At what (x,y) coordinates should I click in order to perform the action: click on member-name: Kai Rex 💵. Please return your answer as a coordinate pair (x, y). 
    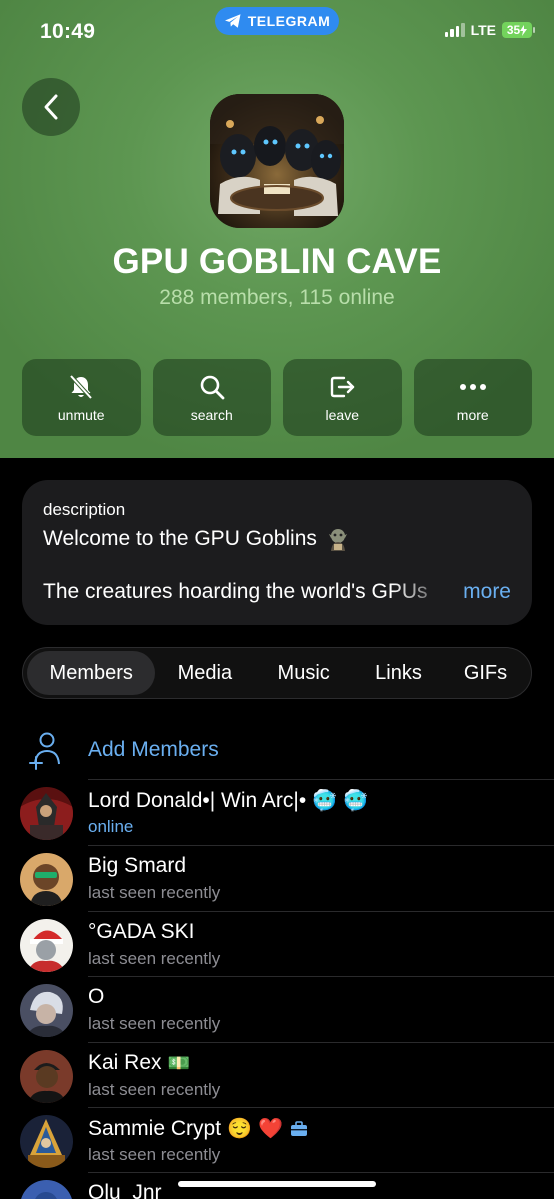
    Looking at the image, I should click on (139, 1063).